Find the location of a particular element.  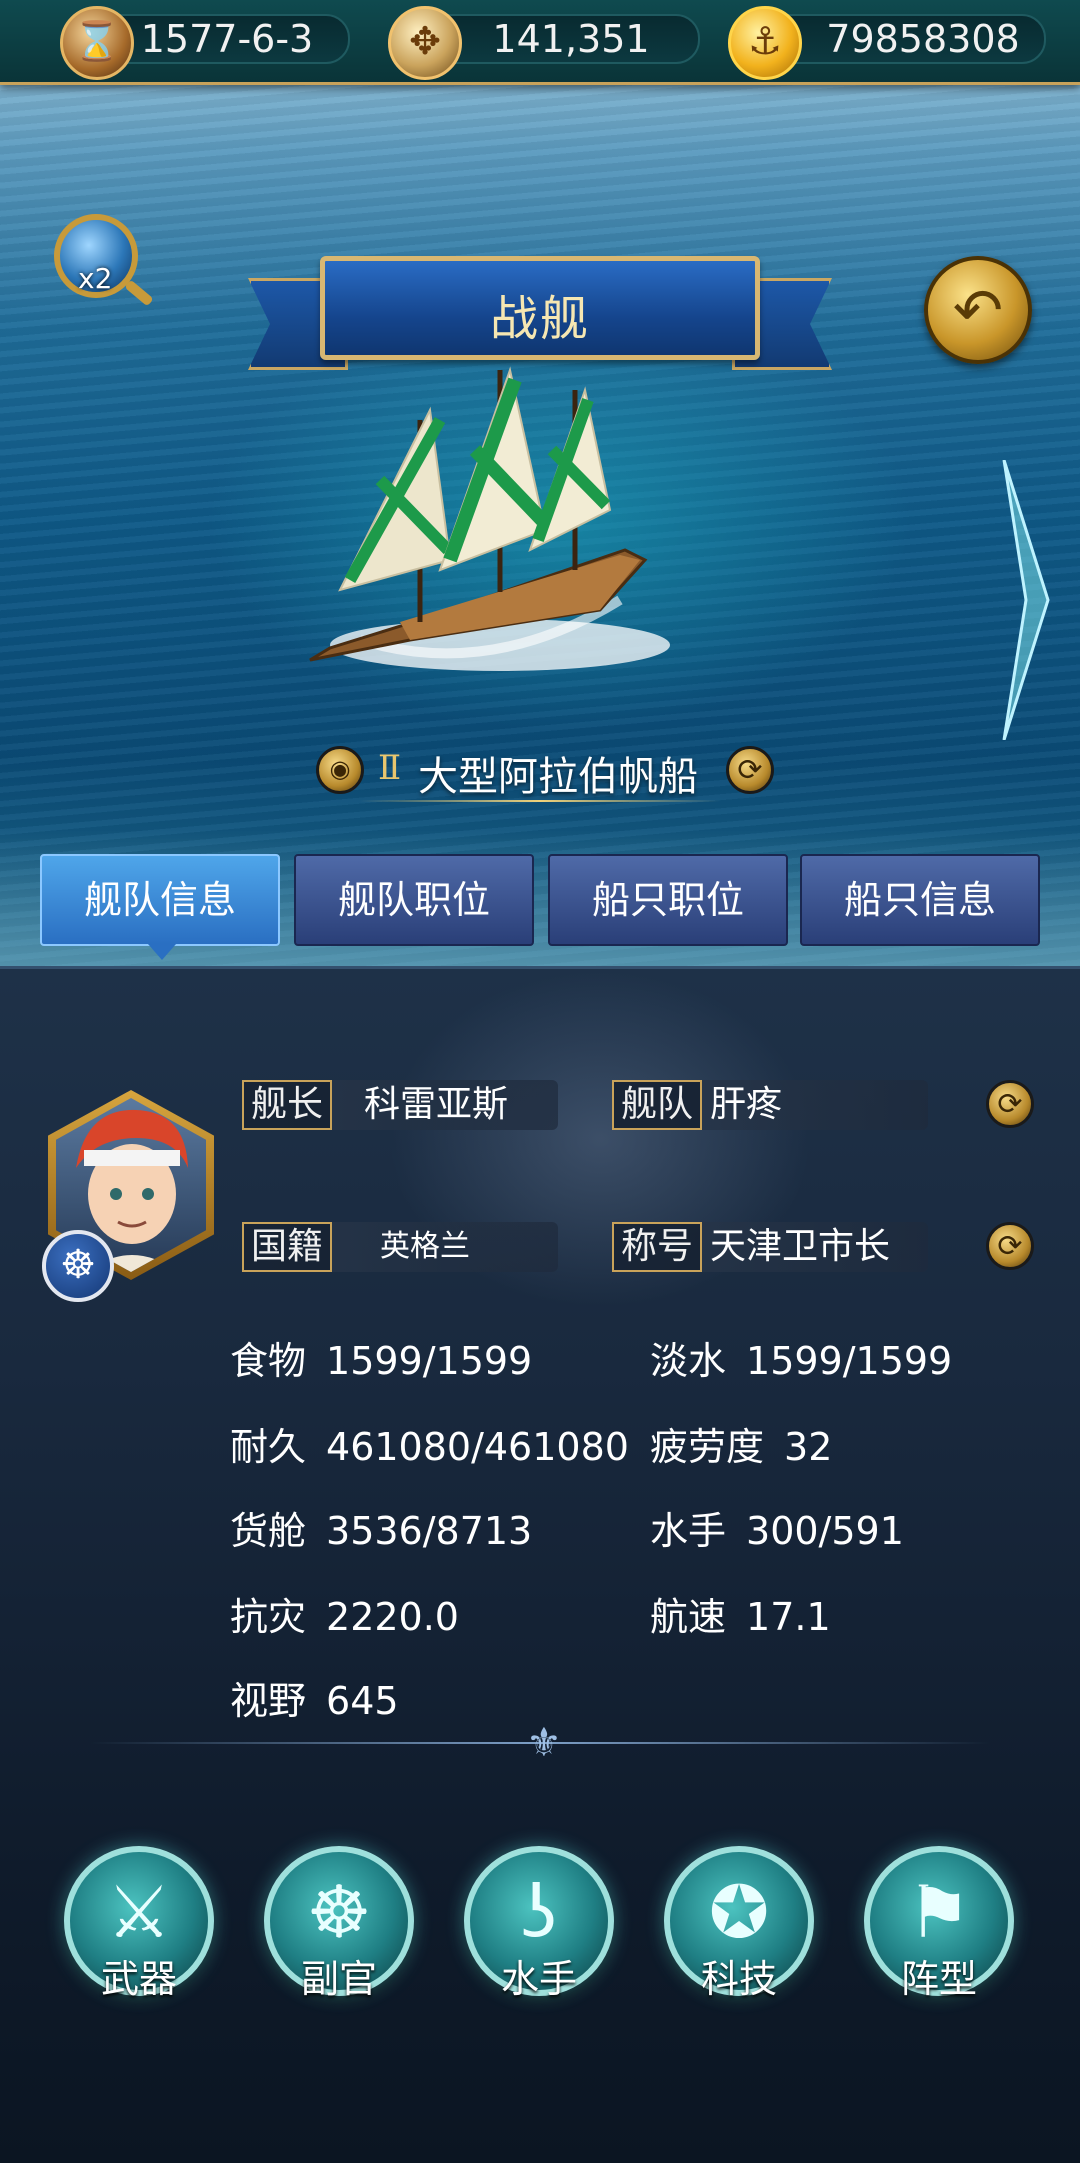

nationality-field: 国籍 英格兰 is located at coordinates (400, 1247).